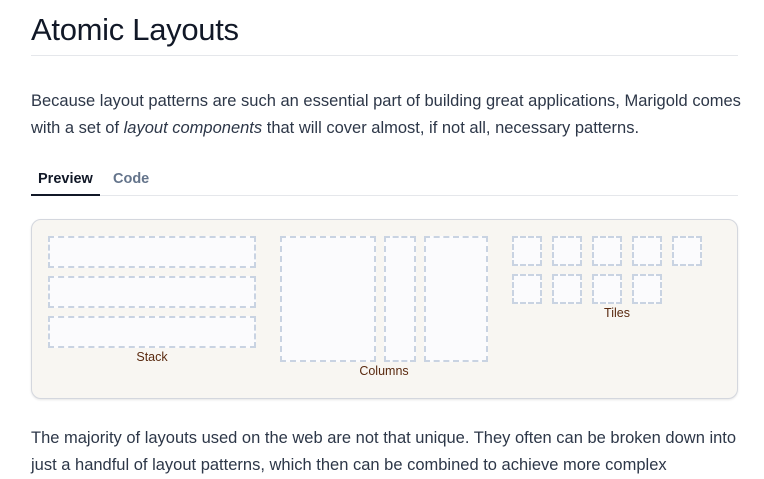  Describe the element at coordinates (384, 55) in the screenshot. I see `title-divider` at that location.